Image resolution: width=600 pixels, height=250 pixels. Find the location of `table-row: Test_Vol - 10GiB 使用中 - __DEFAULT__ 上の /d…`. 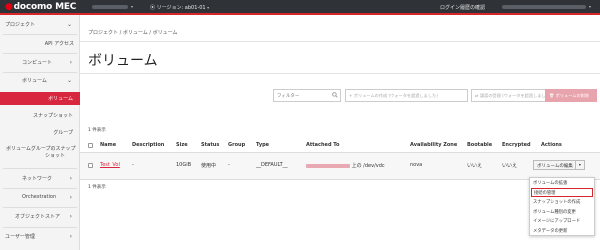

table-row: Test_Vol - 10GiB 使用中 - __DEFAULT__ 上の /d… is located at coordinates (340, 166).